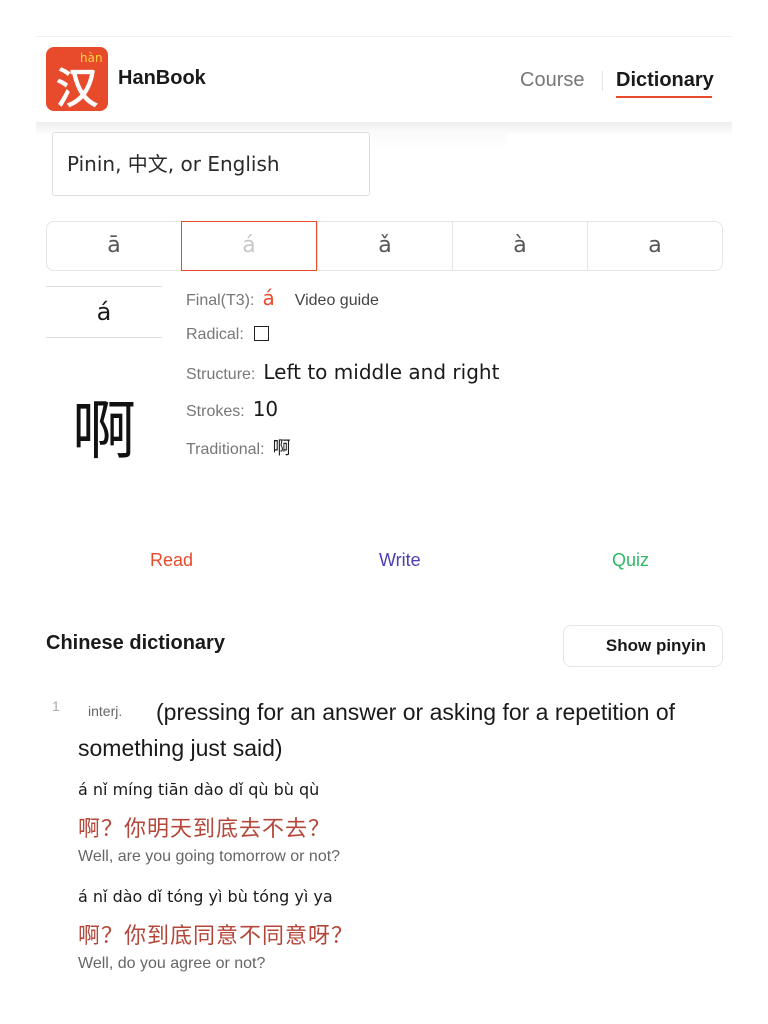  What do you see at coordinates (225, 449) in the screenshot?
I see `traditional-label: Traditional:` at bounding box center [225, 449].